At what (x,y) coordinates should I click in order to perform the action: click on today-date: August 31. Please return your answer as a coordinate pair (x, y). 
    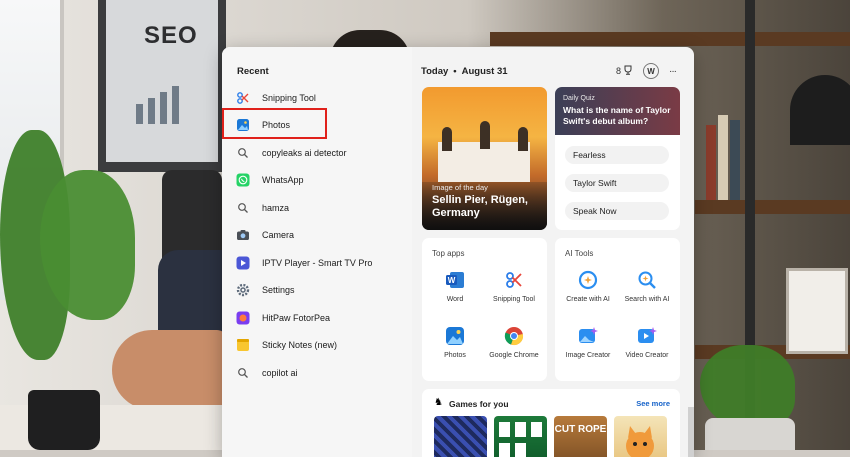
    Looking at the image, I should click on (484, 71).